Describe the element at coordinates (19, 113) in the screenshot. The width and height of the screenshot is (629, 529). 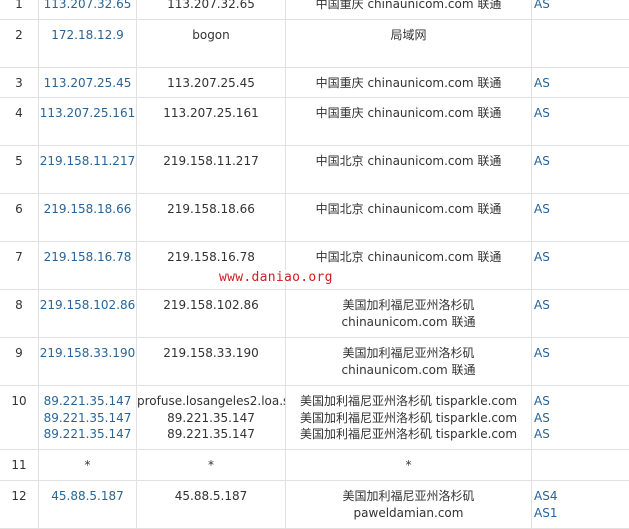
I see `hop-number-text: 4` at that location.